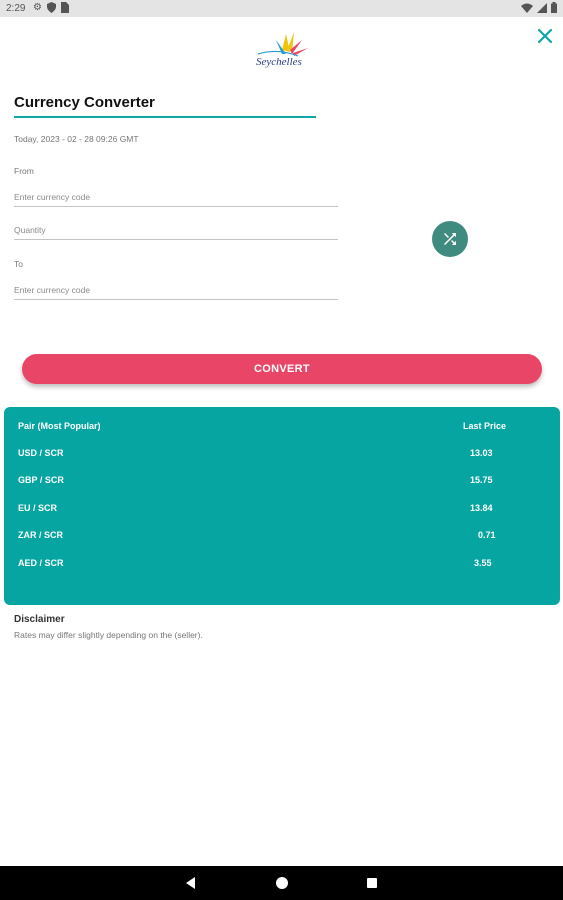  I want to click on pair-column-header: Pair (Most Popular), so click(59, 426).